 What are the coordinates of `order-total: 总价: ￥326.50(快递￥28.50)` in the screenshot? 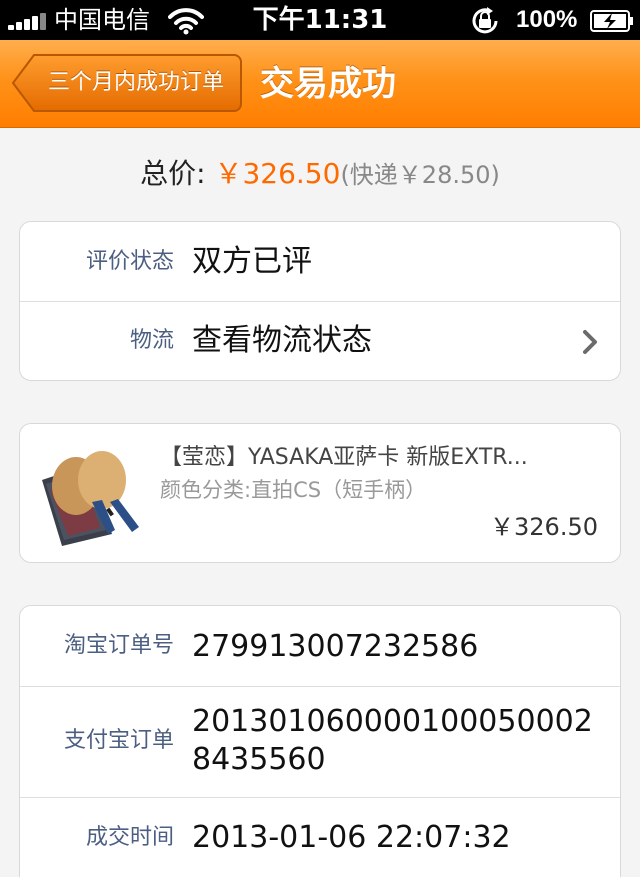 It's located at (320, 174).